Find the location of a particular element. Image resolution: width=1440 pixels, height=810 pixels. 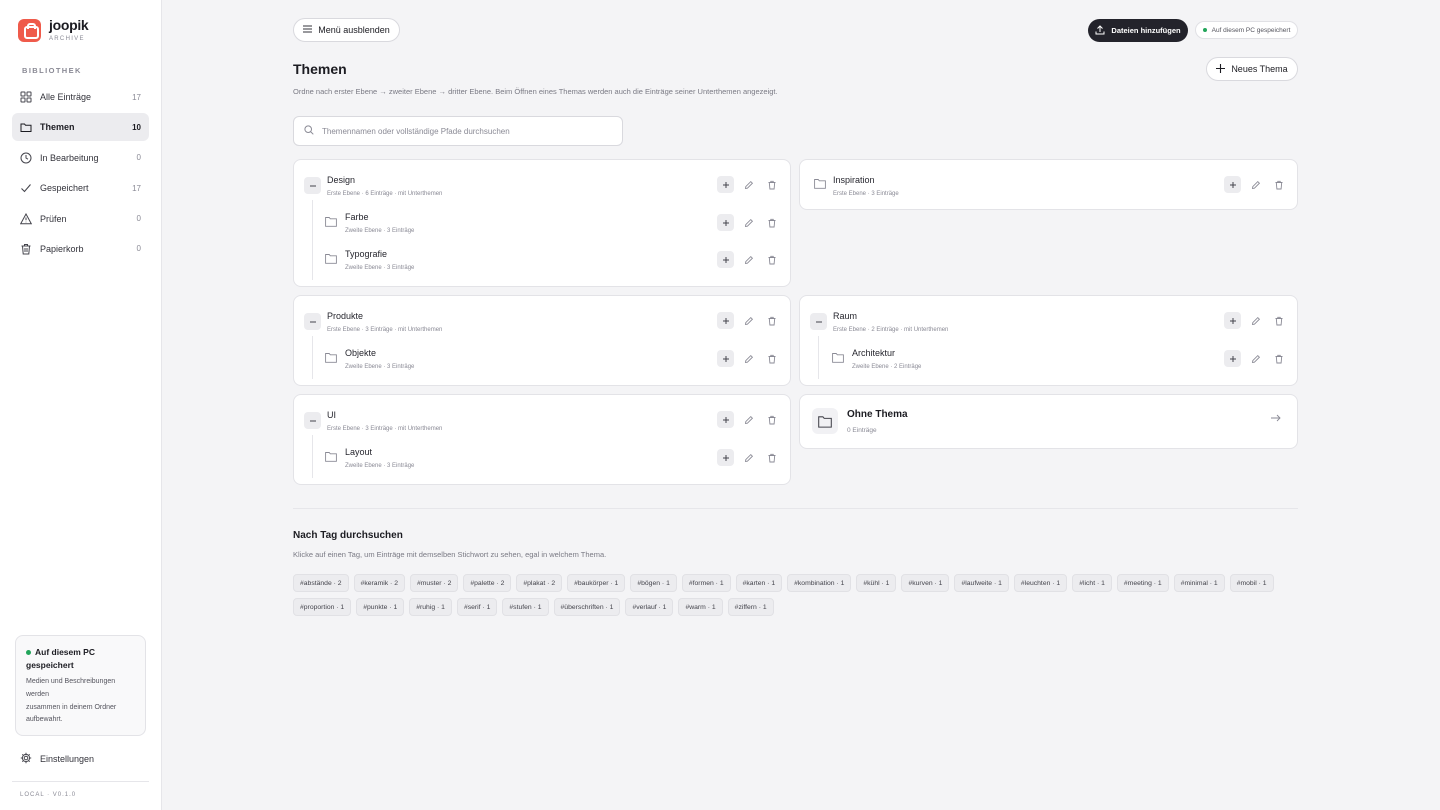

add-files-button: Dateien hinzufügen is located at coordinates (1138, 30).